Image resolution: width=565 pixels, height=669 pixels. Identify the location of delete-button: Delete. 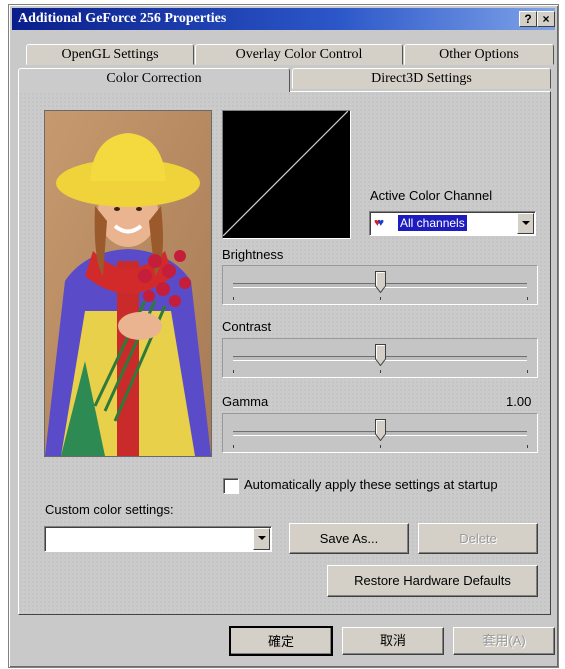
(478, 538).